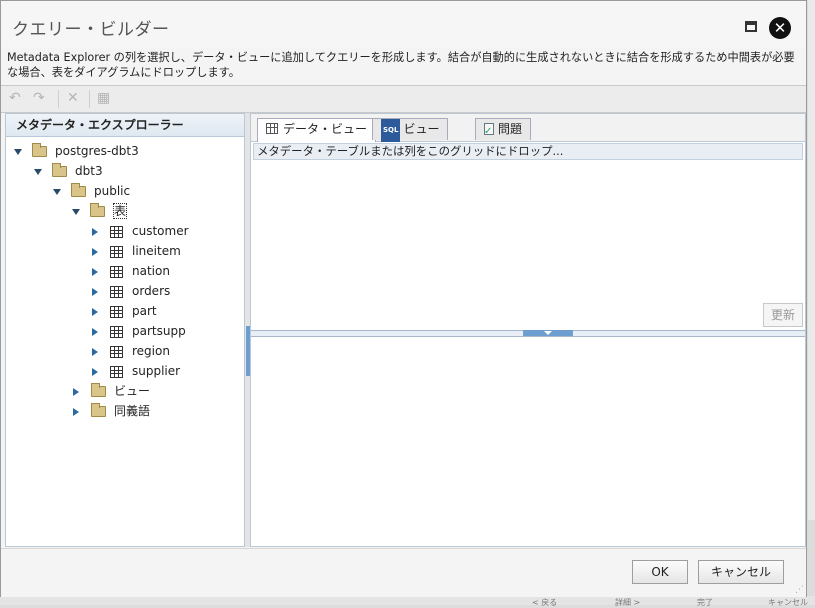 This screenshot has height=608, width=815. What do you see at coordinates (403, 24) in the screenshot?
I see `title-bar: クエリー・ビルダー ✕` at bounding box center [403, 24].